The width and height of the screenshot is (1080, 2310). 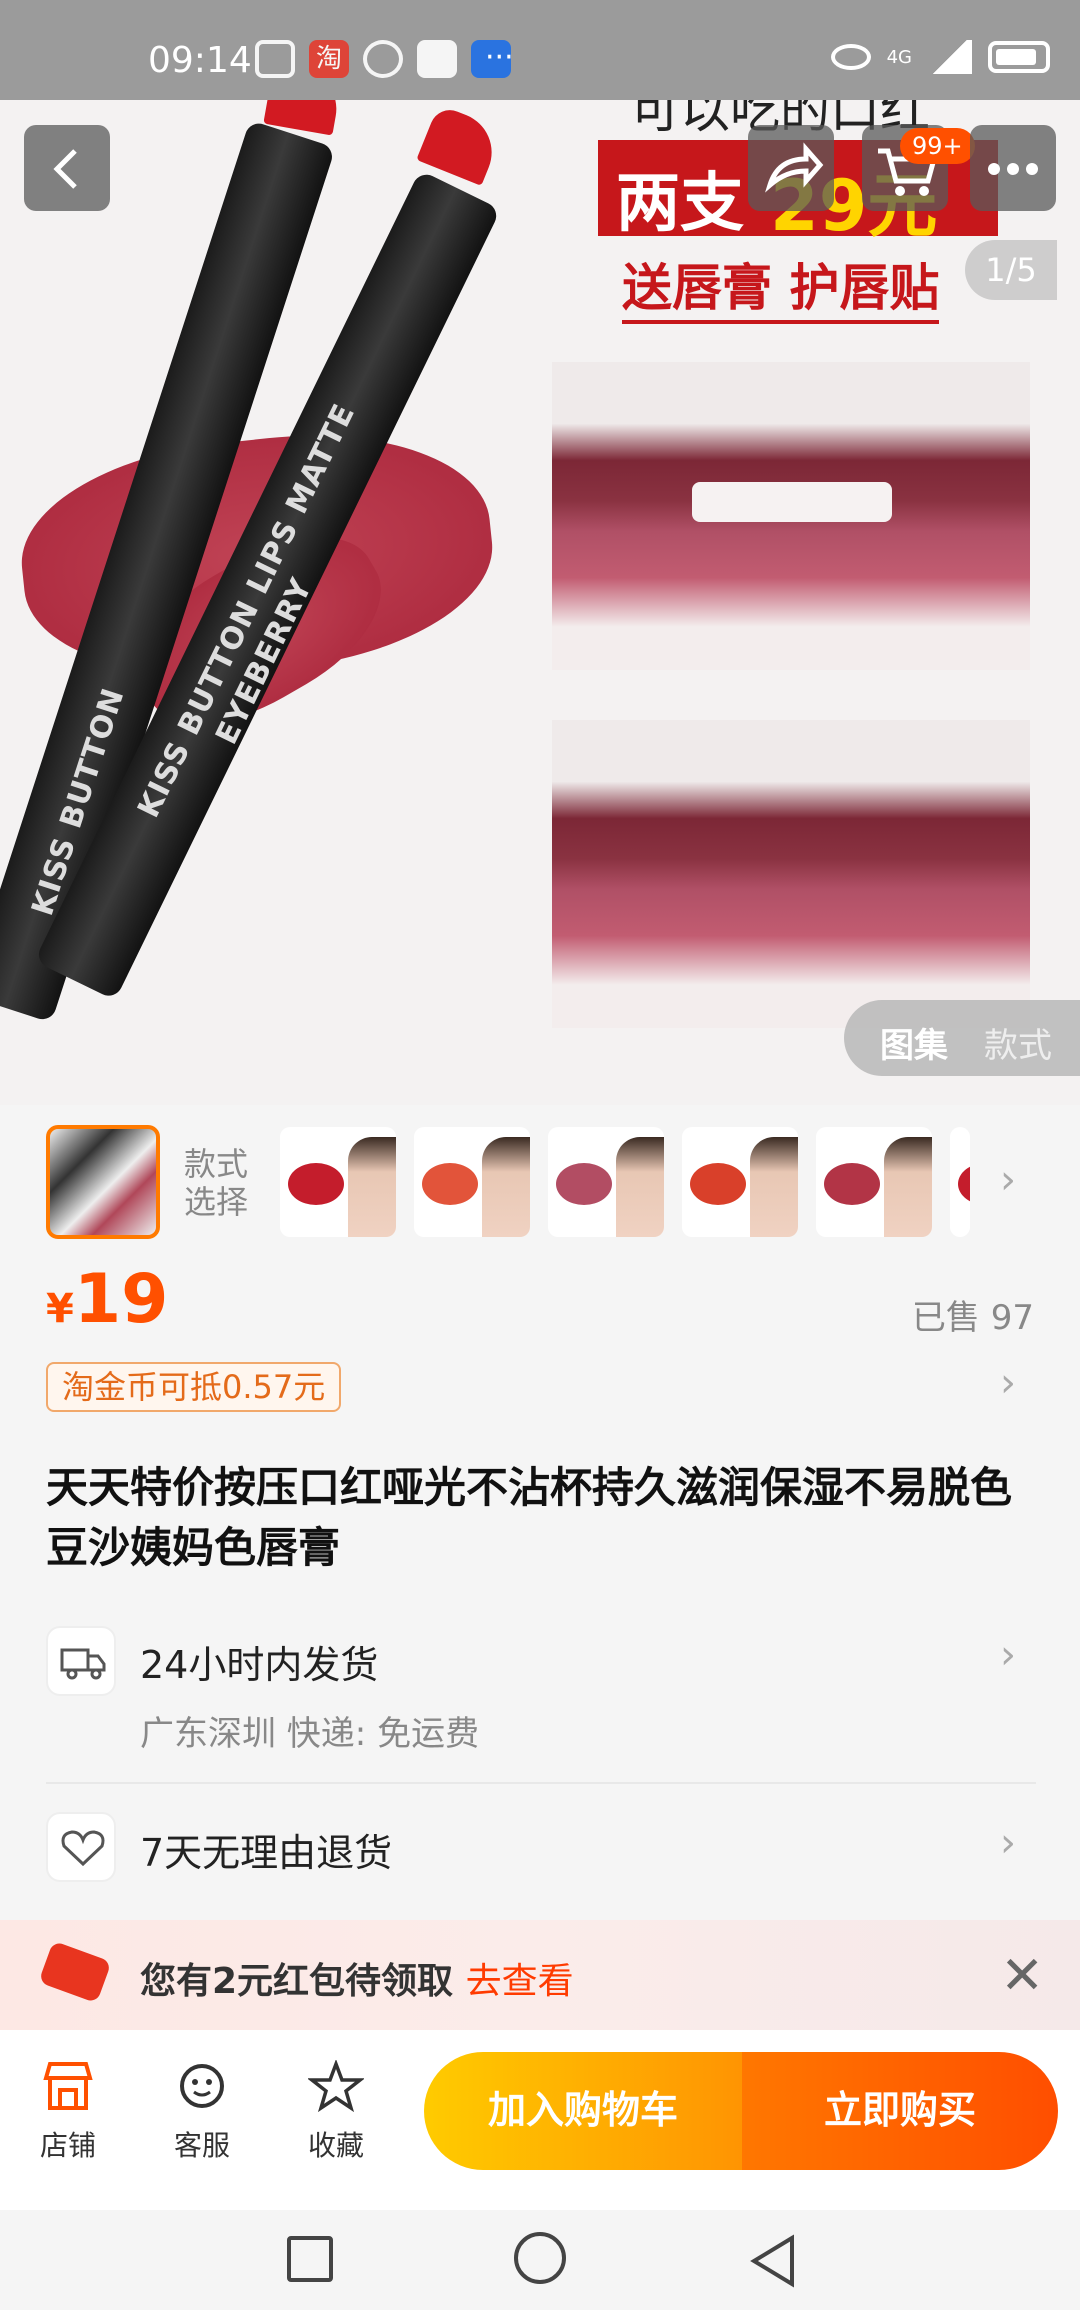 I want to click on system-nav-bar, so click(x=540, y=2260).